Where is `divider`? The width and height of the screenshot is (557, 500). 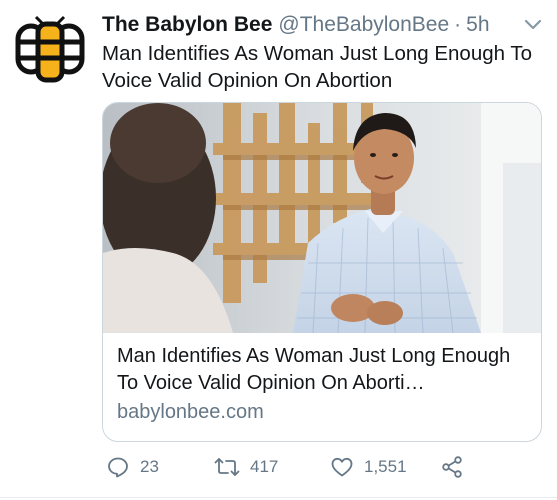 divider is located at coordinates (278, 497).